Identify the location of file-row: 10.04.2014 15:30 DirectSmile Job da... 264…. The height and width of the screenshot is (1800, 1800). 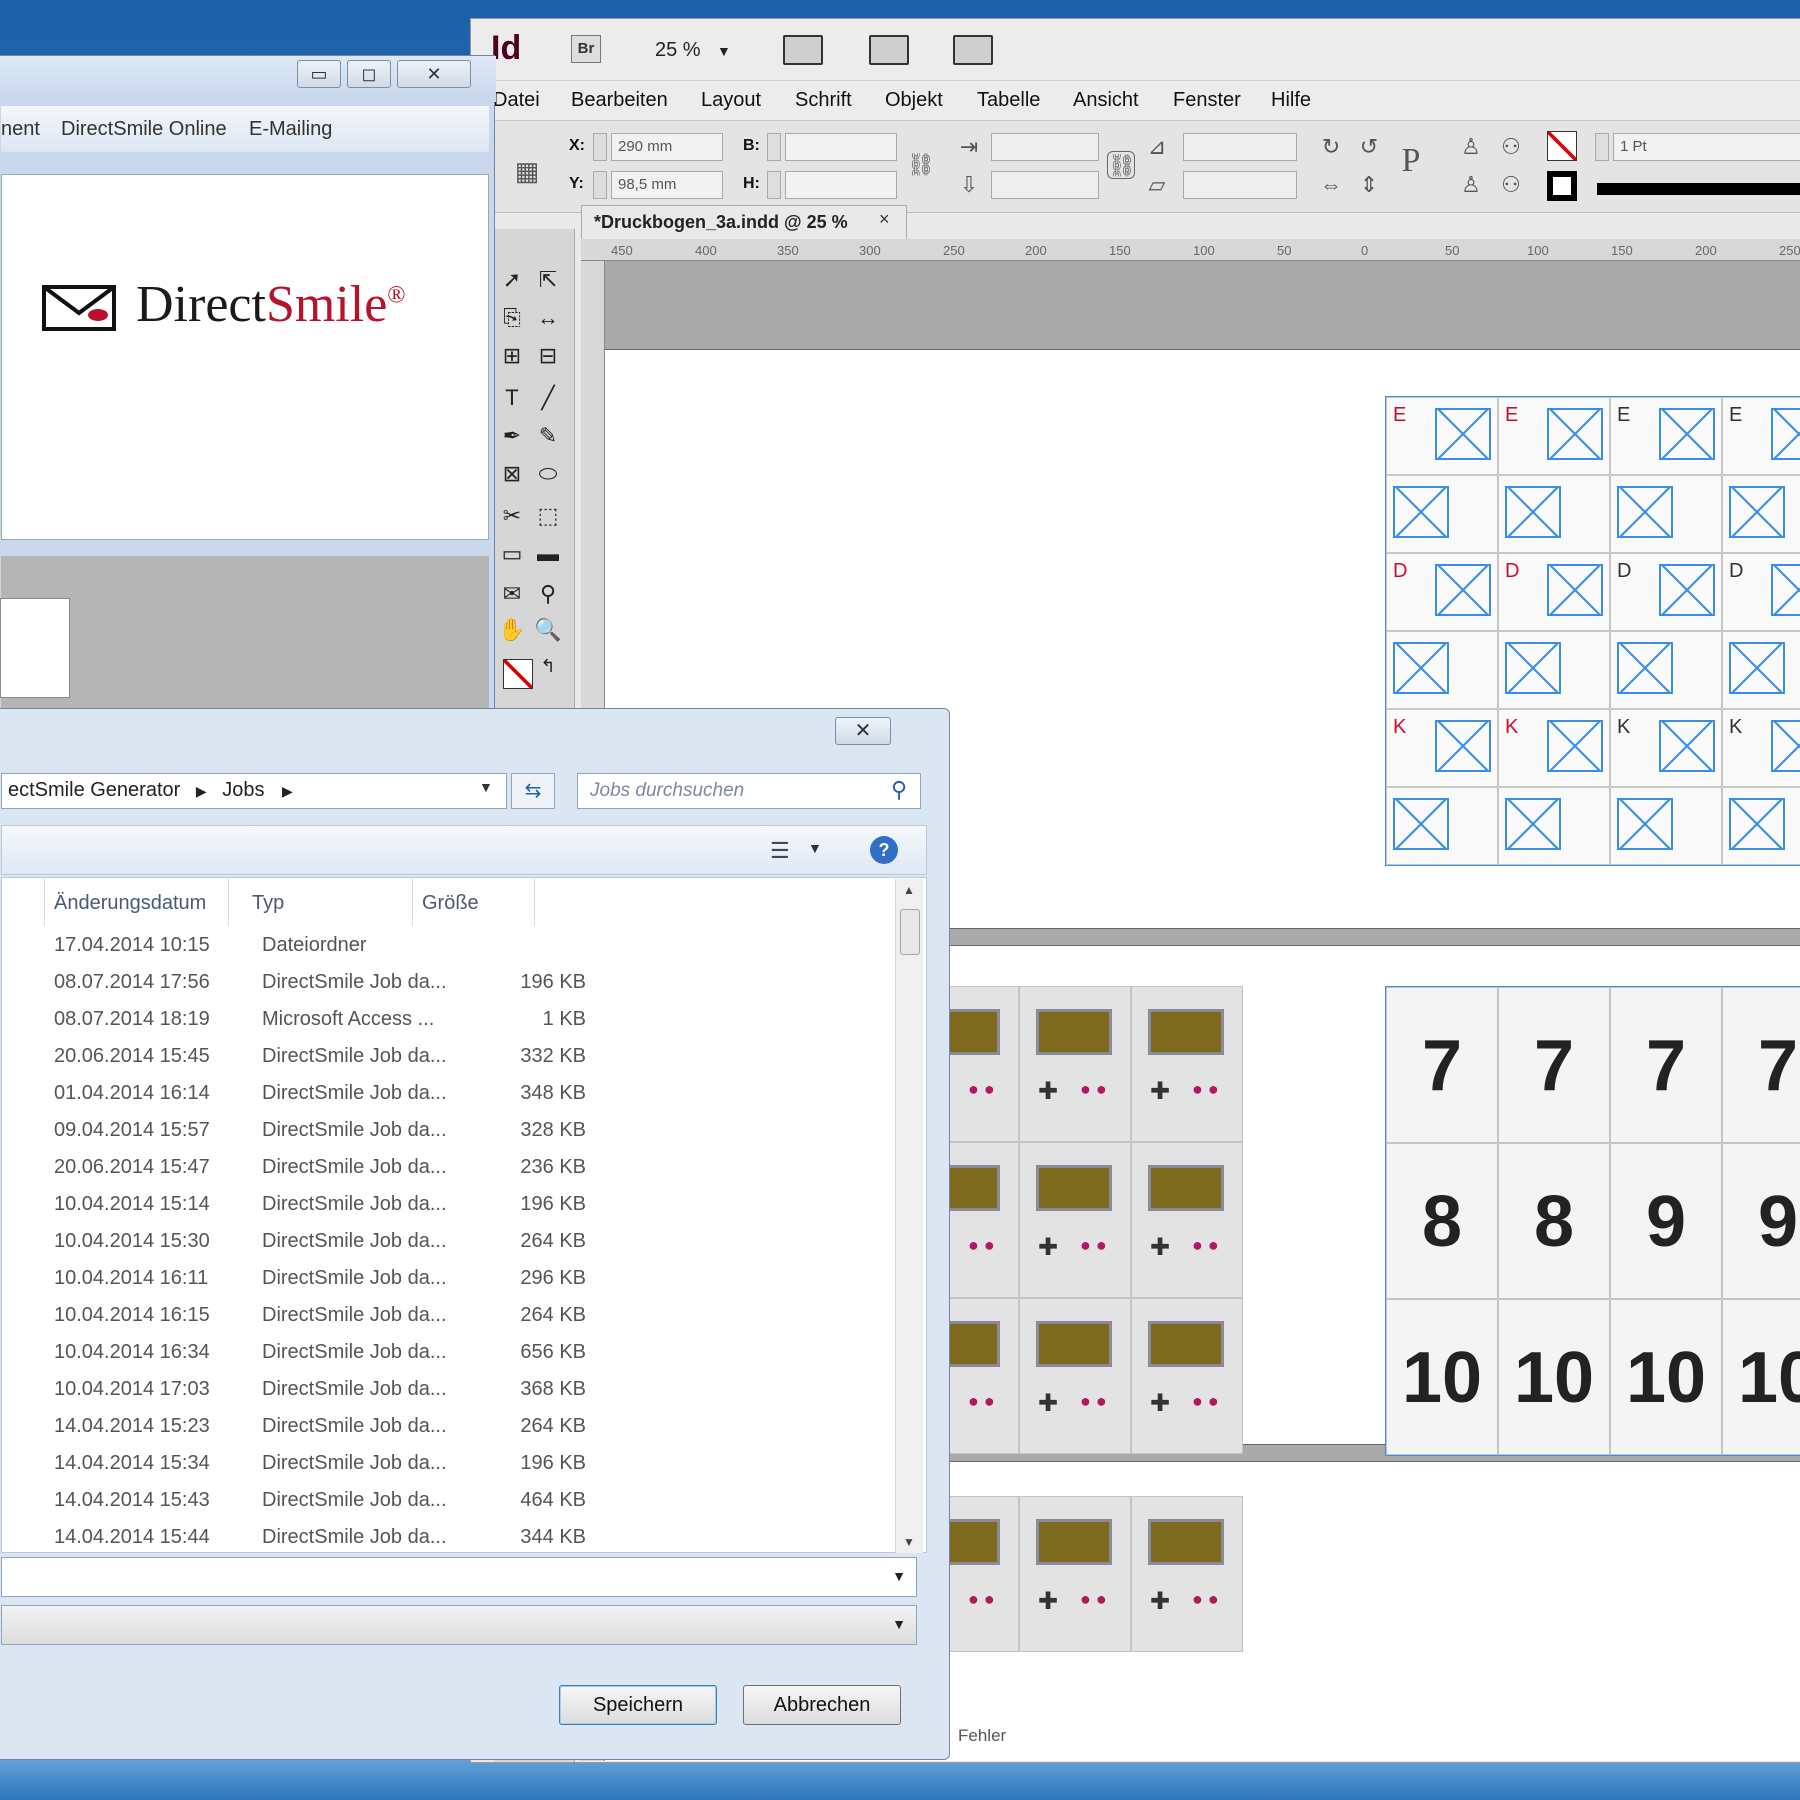
(452, 1242).